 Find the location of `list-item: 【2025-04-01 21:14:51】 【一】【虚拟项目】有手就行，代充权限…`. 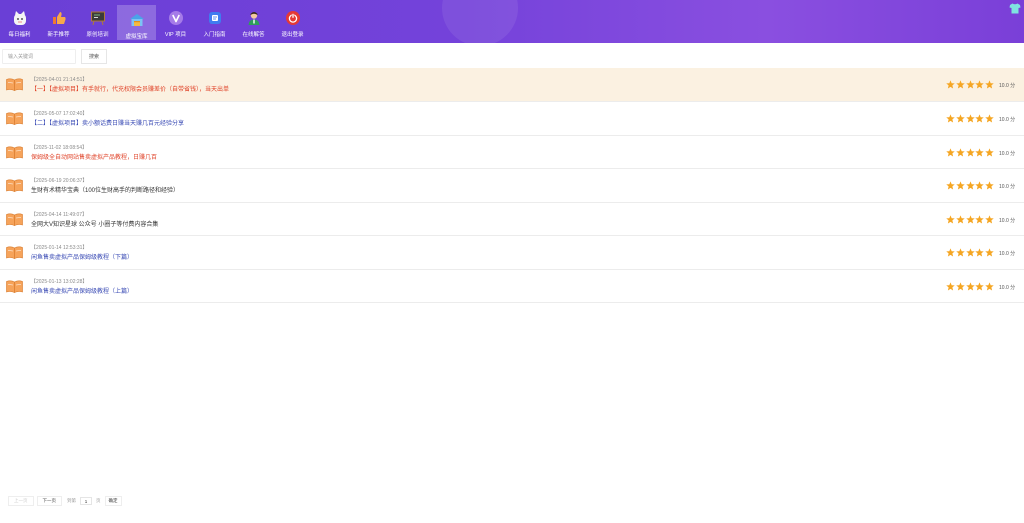

list-item: 【2025-04-01 21:14:51】 【一】【虚拟项目】有手就行，代充权限… is located at coordinates (512, 85).